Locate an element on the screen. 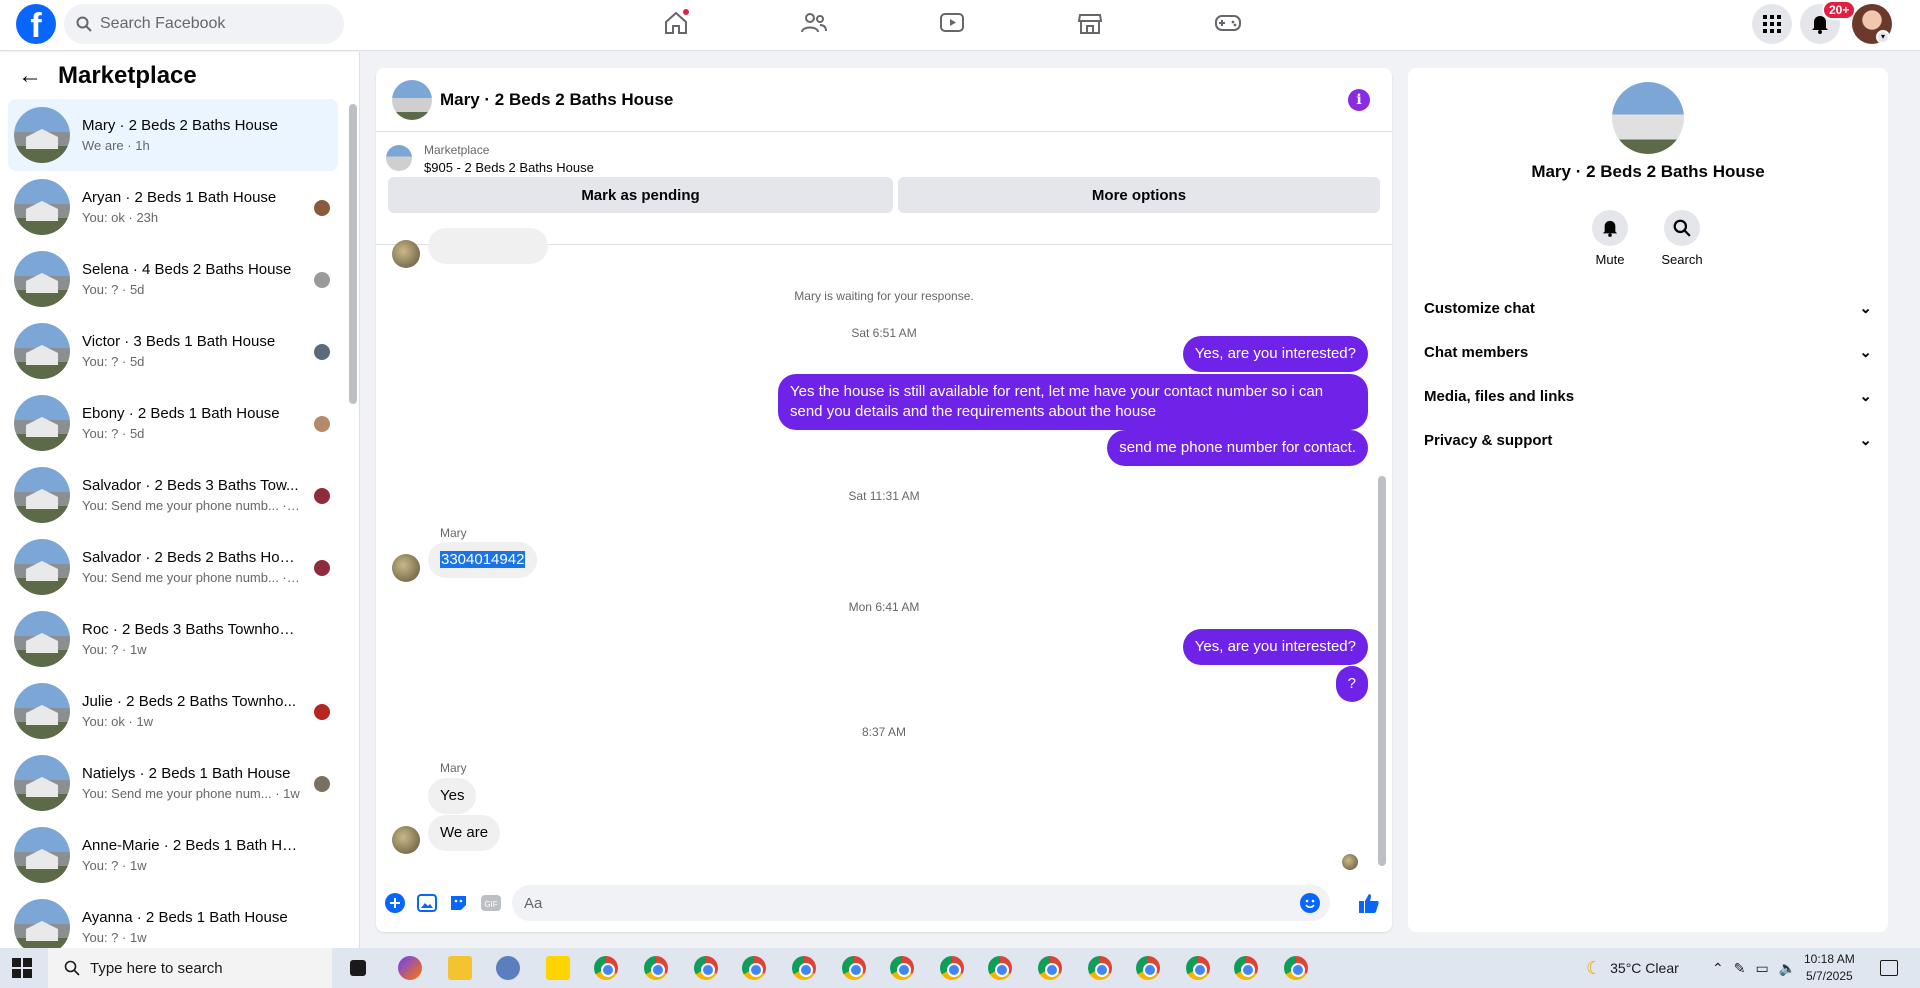 Image resolution: width=1920 pixels, height=988 pixels. conversation-name: Mary · 2 Beds 2 Baths House is located at coordinates (180, 125).